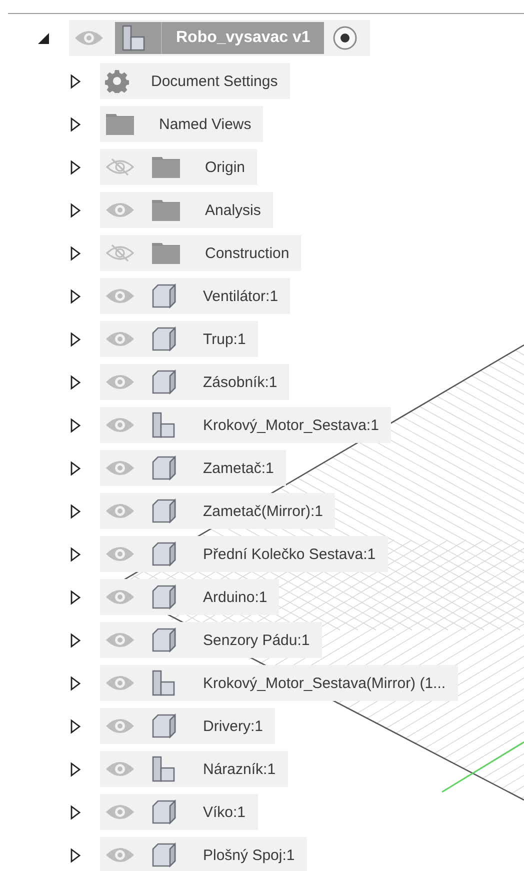 This screenshot has height=871, width=524. I want to click on browser-item: Trup:1, so click(179, 339).